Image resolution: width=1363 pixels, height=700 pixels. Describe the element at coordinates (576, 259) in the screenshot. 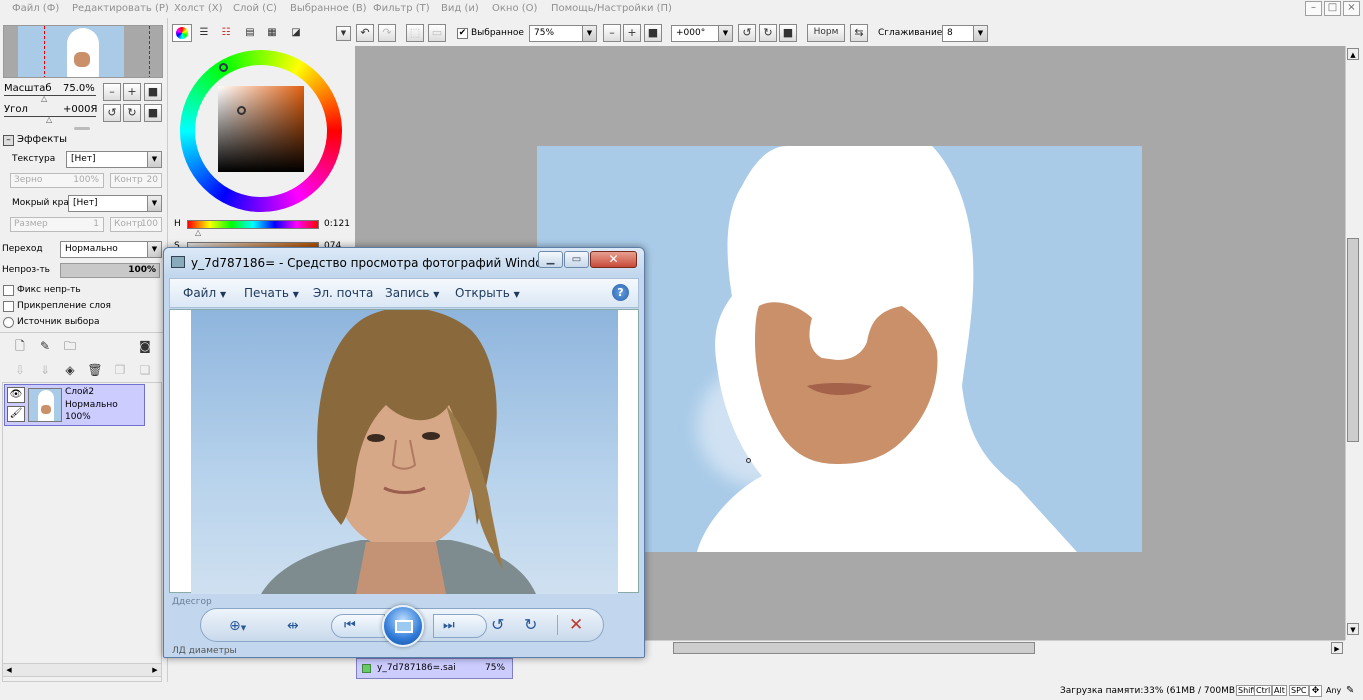

I see `viewer-maximize-icon: ▭` at that location.